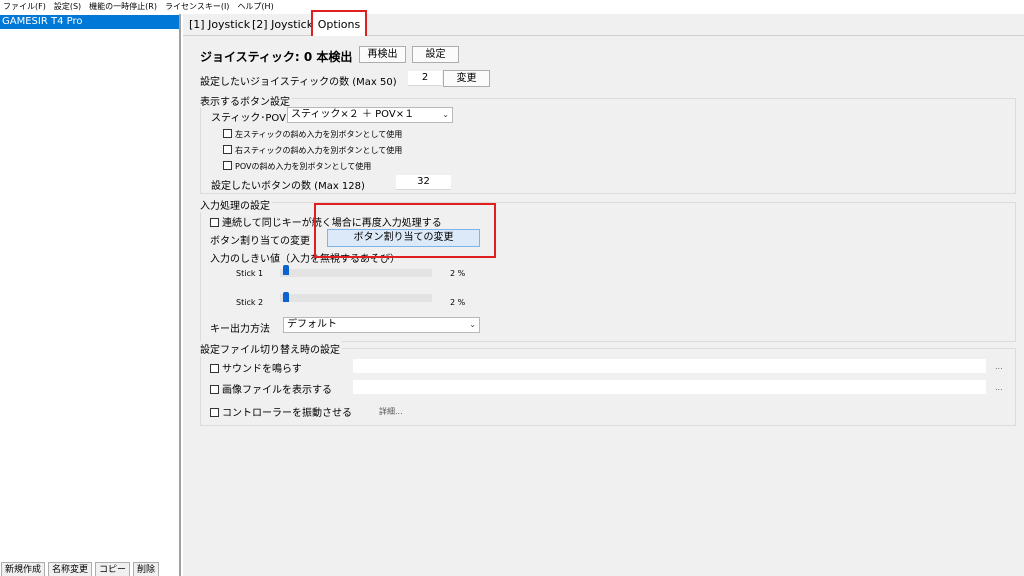  Describe the element at coordinates (319, 134) in the screenshot. I see `left-stick-diagonal-label: 左スティックの斜め入力を別ボタンとして使用` at that location.